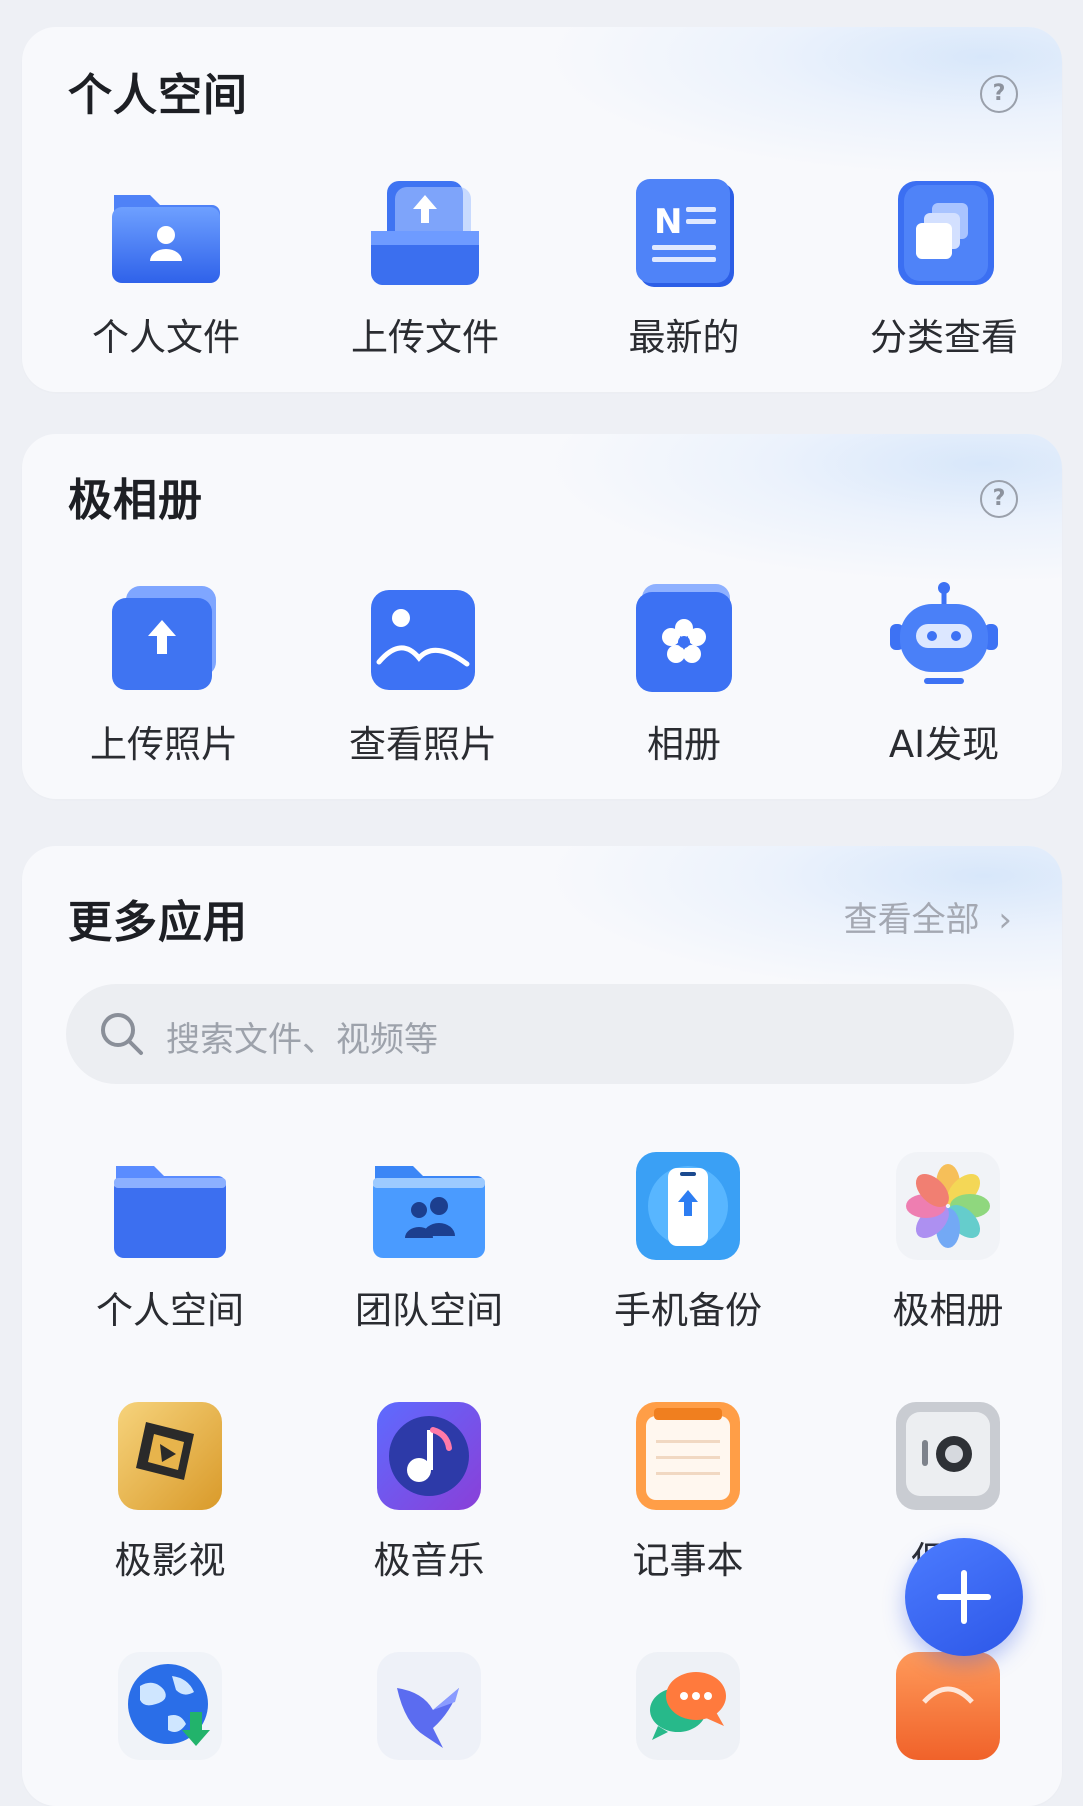 This screenshot has height=1806, width=1083. Describe the element at coordinates (166, 337) in the screenshot. I see `personal-files-label: 个人文件` at that location.